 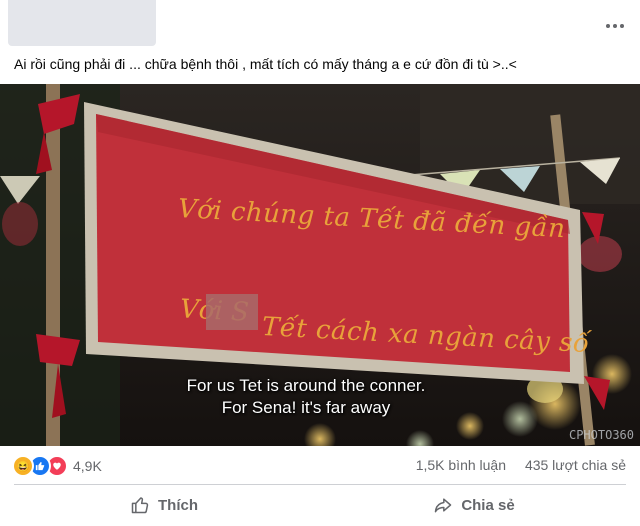 I want to click on comments-count-link: 1,5K bình luận, so click(x=461, y=465).